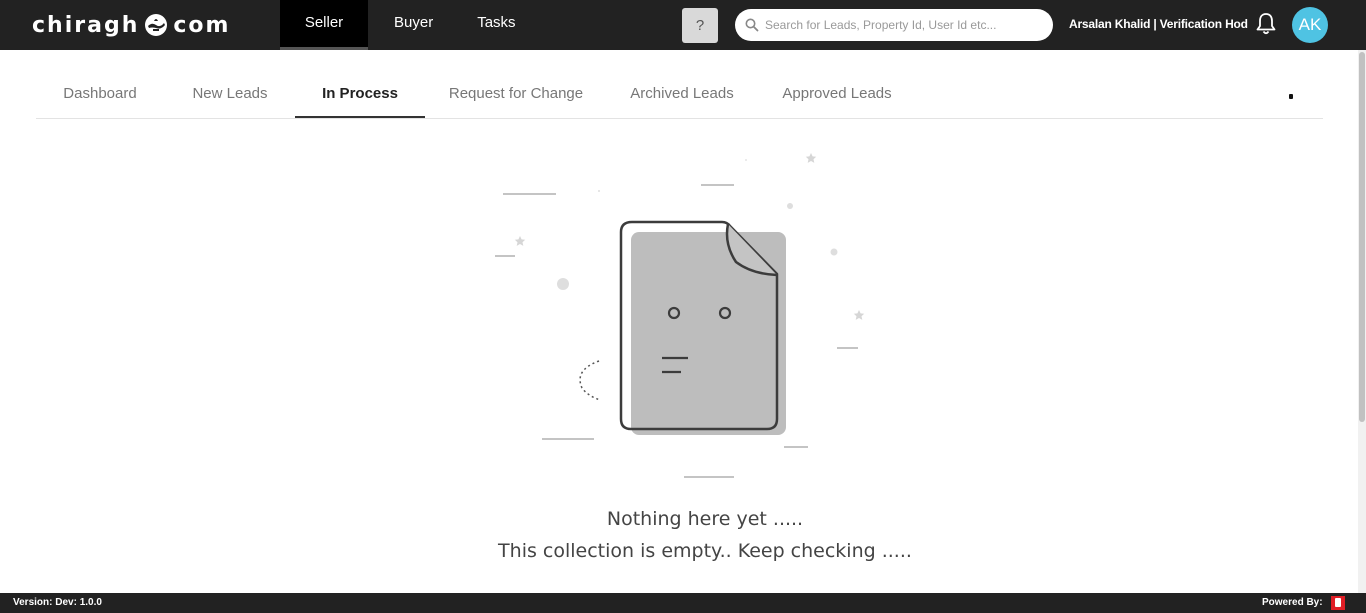  What do you see at coordinates (837, 94) in the screenshot?
I see `tab-approved-leads: Approved Leads` at bounding box center [837, 94].